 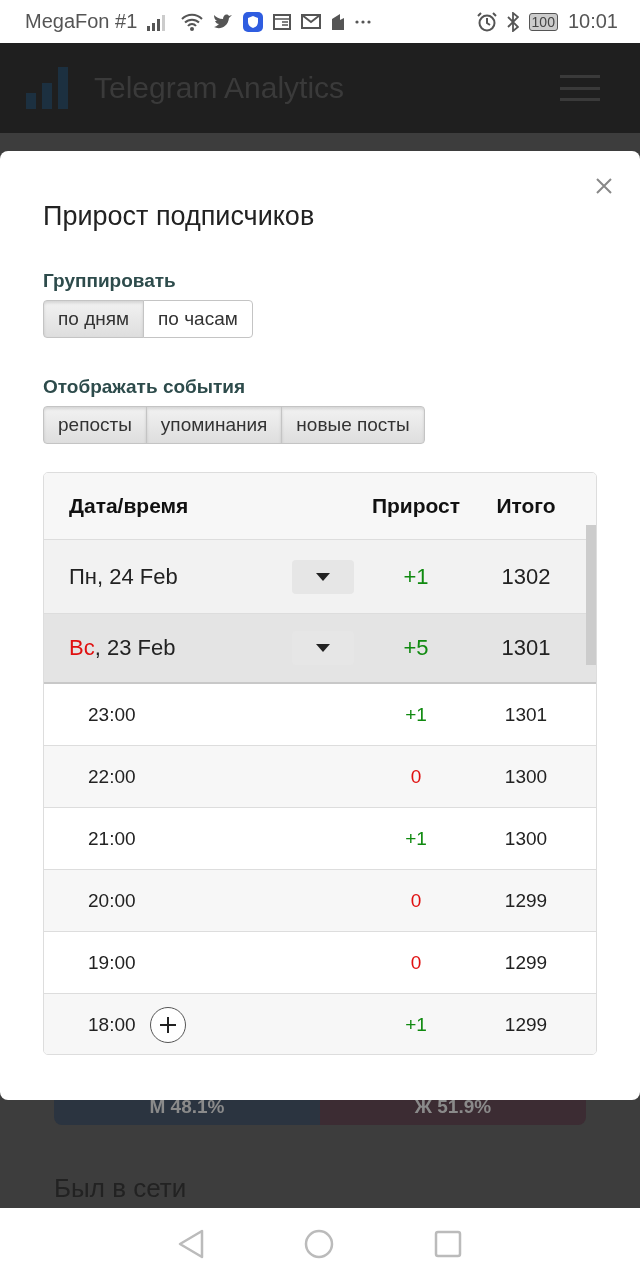 What do you see at coordinates (416, 648) in the screenshot?
I see `delta-value: +5` at bounding box center [416, 648].